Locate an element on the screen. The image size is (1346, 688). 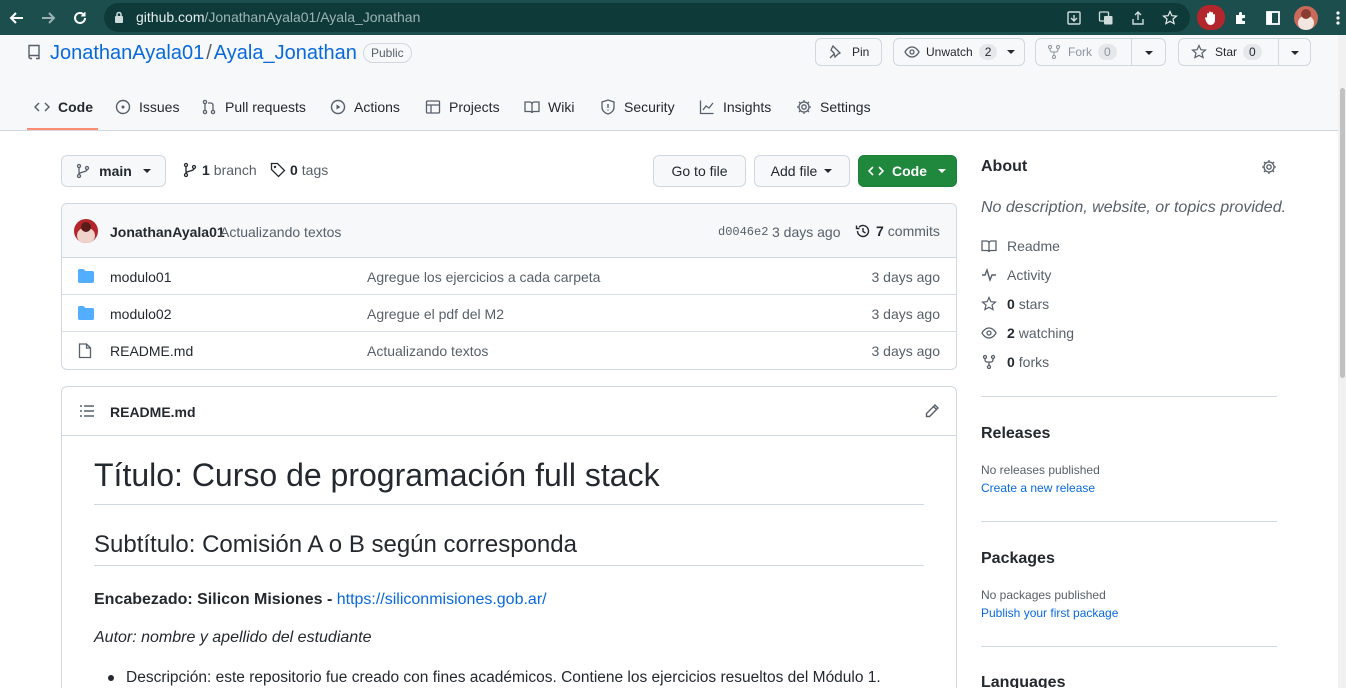
readme-title: Título: Curso de programación full stack is located at coordinates (509, 481).